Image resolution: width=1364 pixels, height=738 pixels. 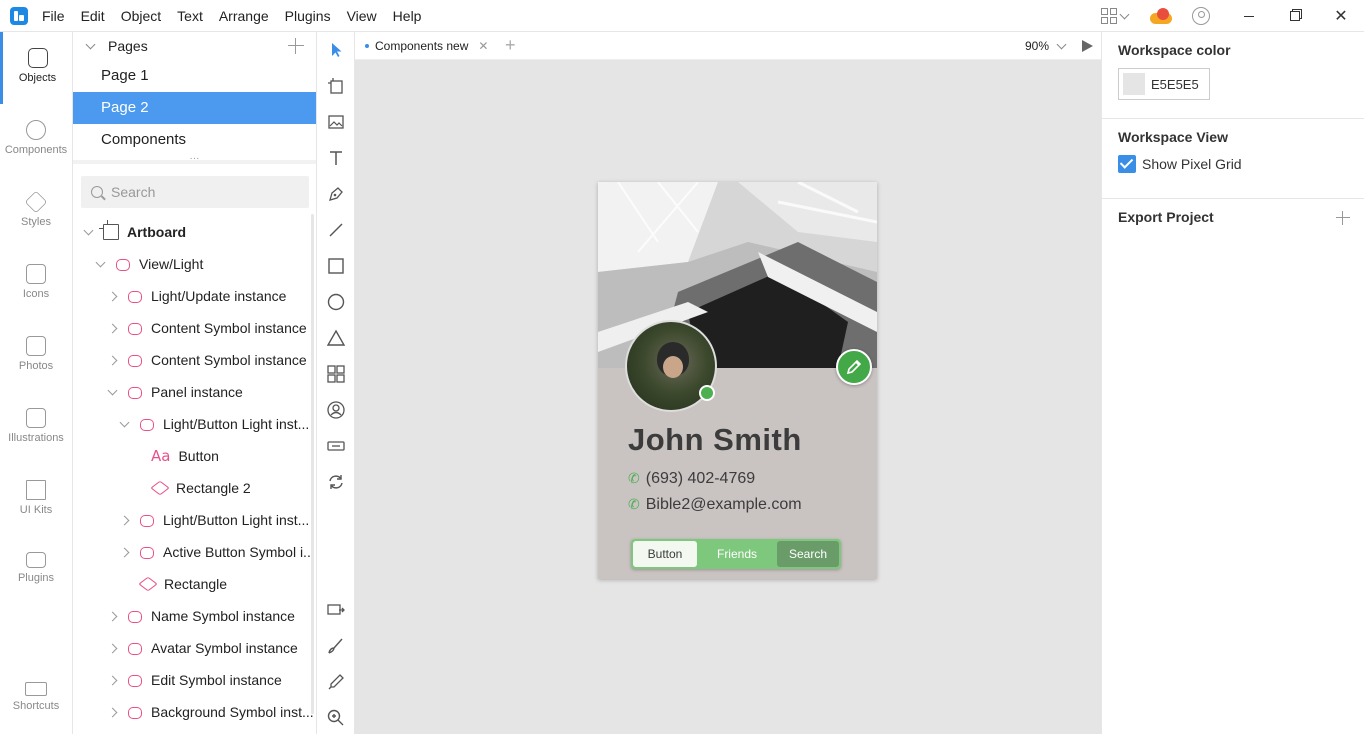 I want to click on layer-search, so click(x=195, y=192).